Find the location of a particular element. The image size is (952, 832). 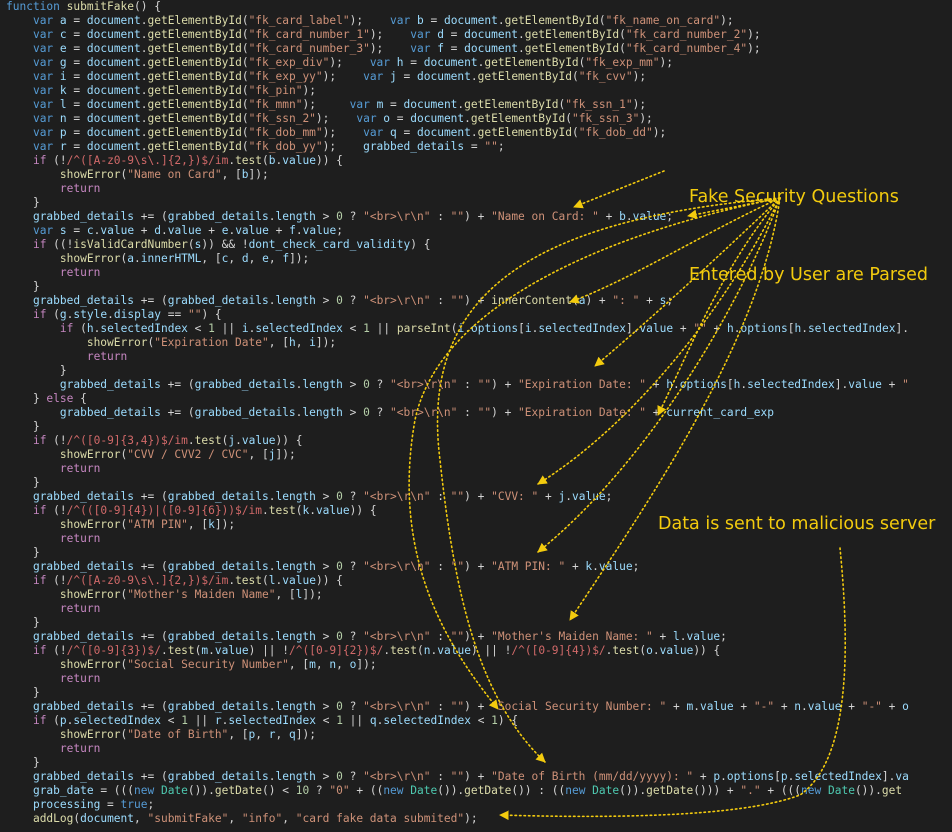

code-line: showError("Mother's Maiden Name", [l]); is located at coordinates (457, 595).